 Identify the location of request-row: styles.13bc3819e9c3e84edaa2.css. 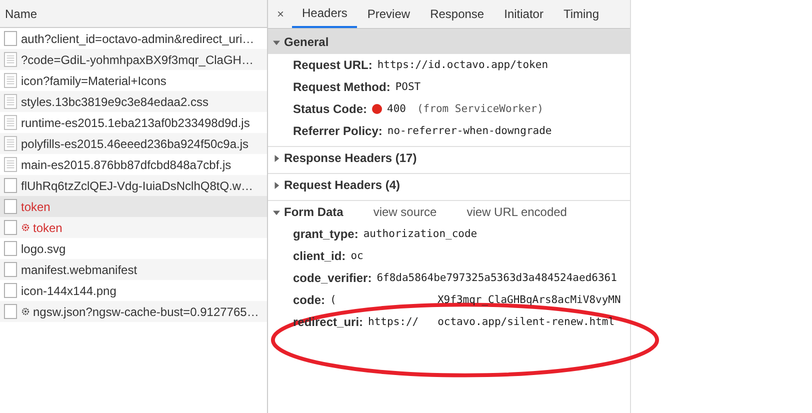
(133, 101).